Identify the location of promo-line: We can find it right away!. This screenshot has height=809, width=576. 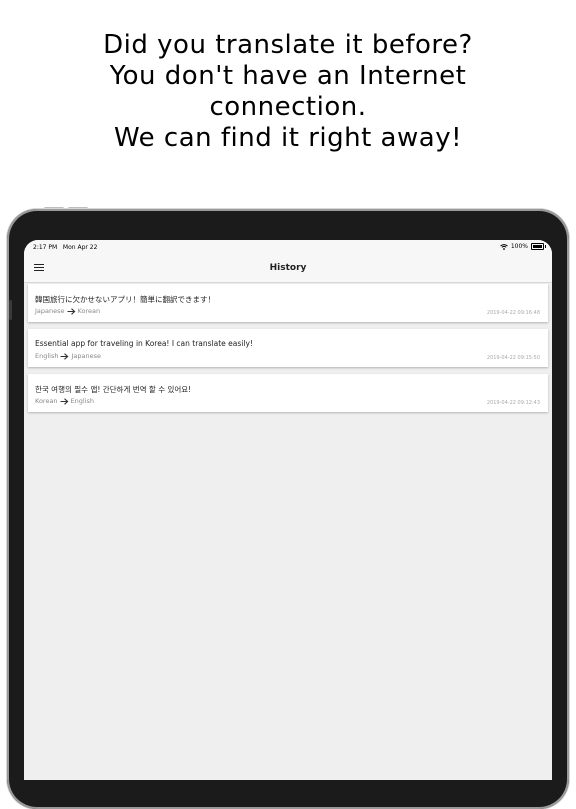
(288, 138).